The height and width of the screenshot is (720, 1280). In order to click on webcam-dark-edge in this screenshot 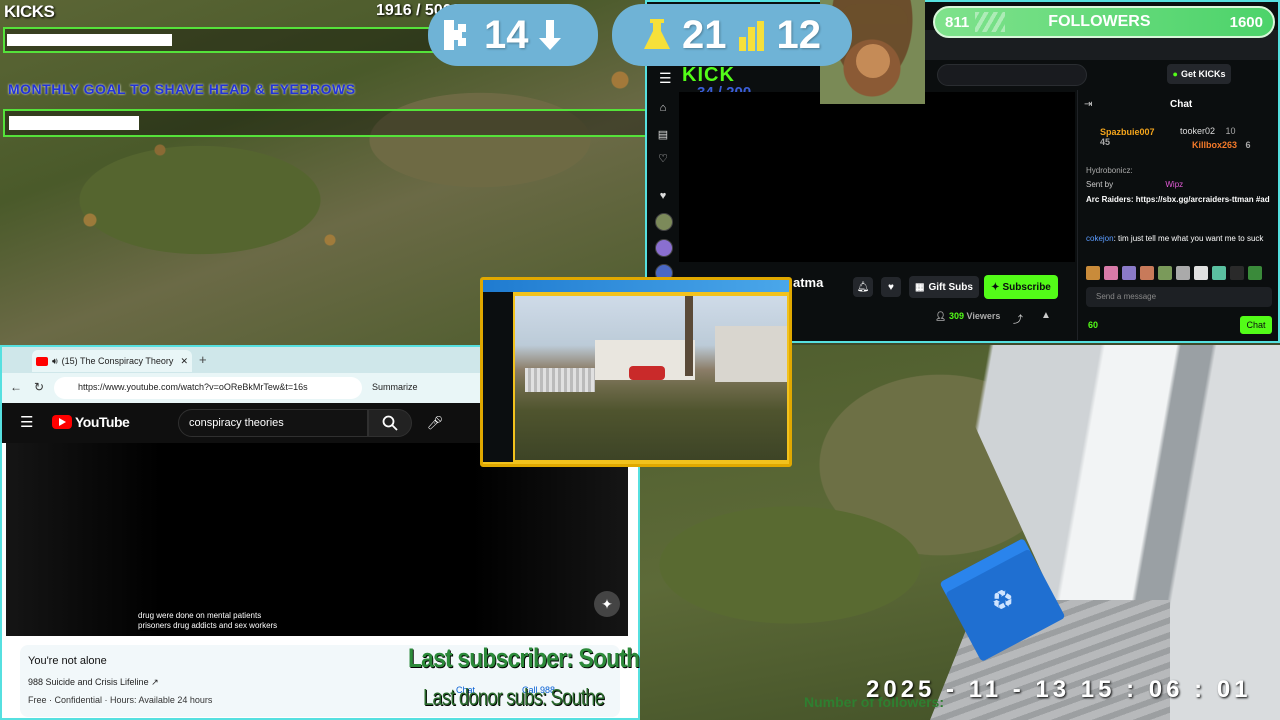, I will do `click(498, 377)`.